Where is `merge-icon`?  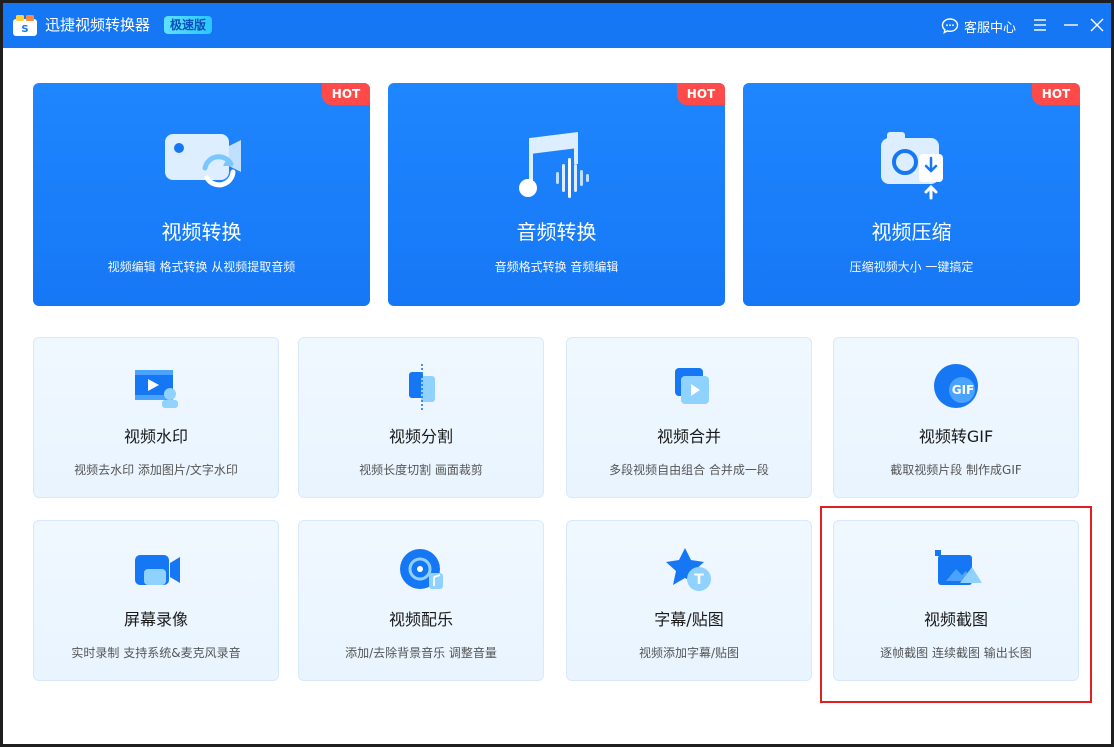
merge-icon is located at coordinates (692, 386).